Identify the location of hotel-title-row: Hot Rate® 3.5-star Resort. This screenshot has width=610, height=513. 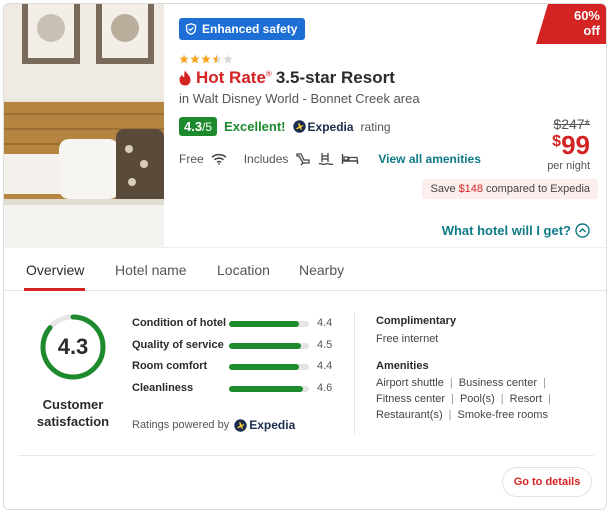
(286, 78).